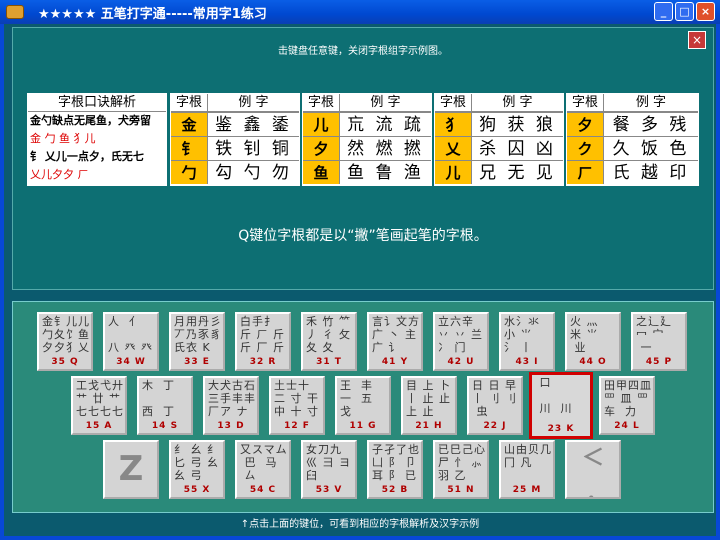 The height and width of the screenshot is (540, 720). Describe the element at coordinates (231, 405) in the screenshot. I see `key-d: 大犬古石 三手丰丰 厂ア ナ 13 D` at that location.